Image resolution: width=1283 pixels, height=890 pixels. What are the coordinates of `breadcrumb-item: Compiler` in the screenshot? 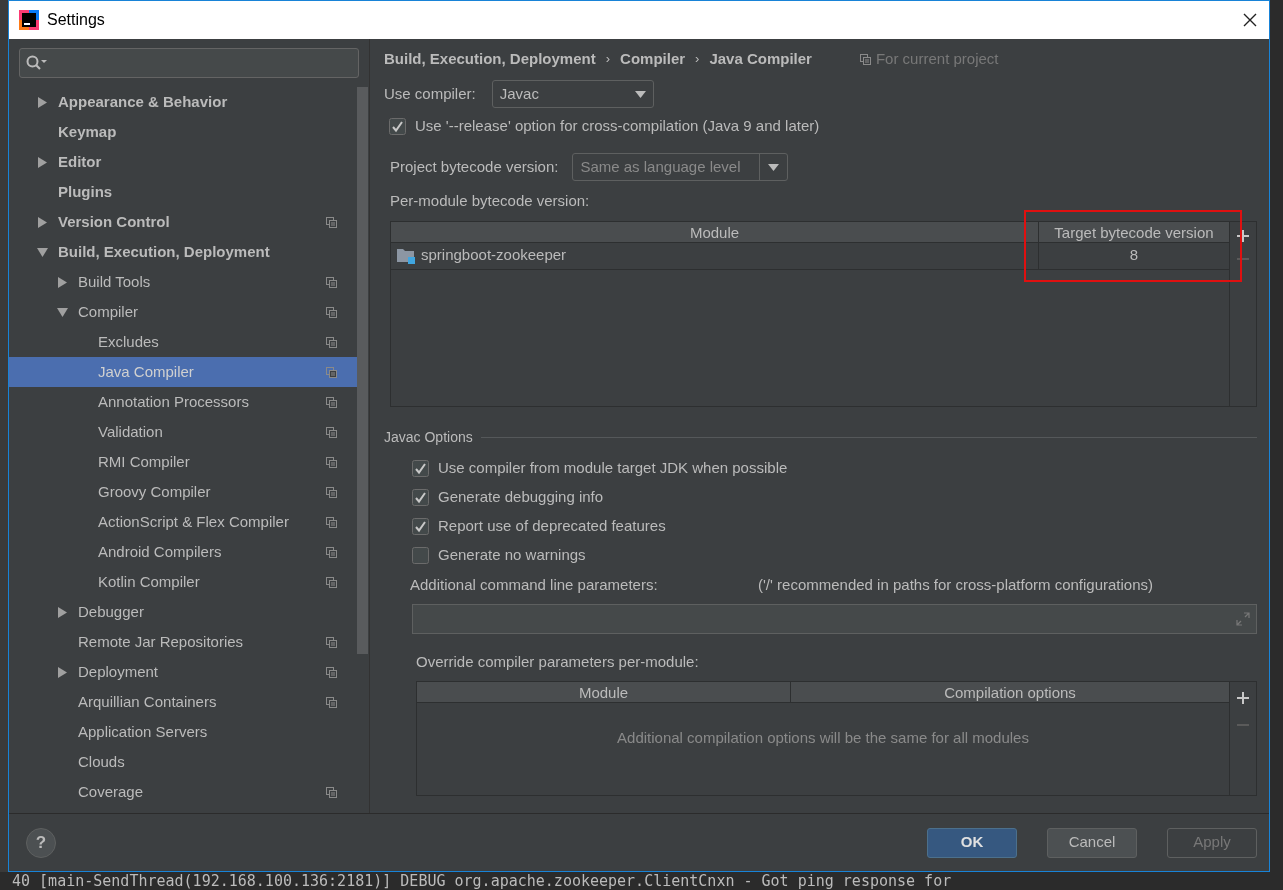 It's located at (653, 58).